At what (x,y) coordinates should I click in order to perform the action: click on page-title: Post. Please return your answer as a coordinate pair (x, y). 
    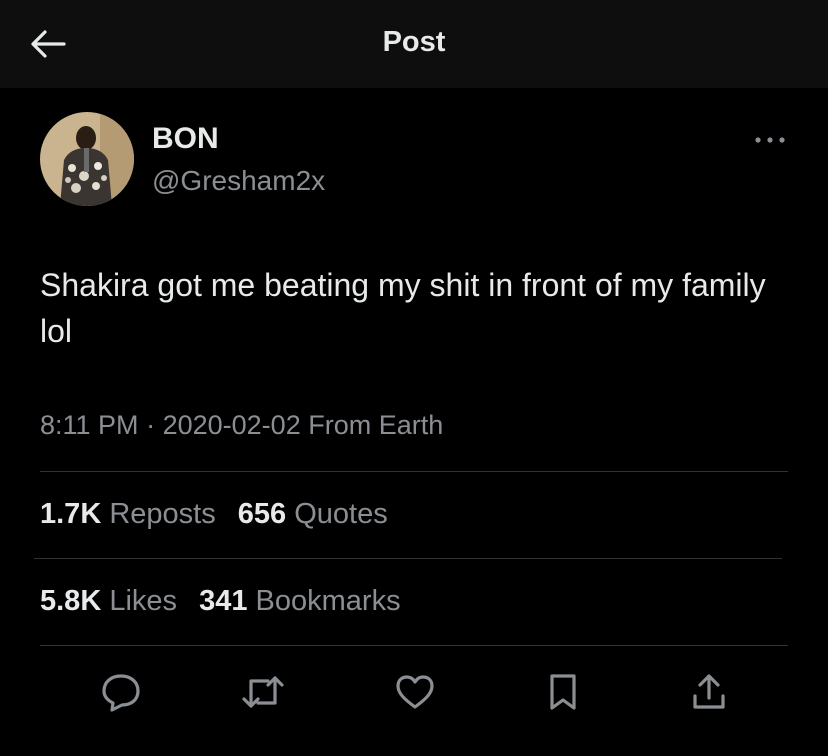
    Looking at the image, I should click on (414, 42).